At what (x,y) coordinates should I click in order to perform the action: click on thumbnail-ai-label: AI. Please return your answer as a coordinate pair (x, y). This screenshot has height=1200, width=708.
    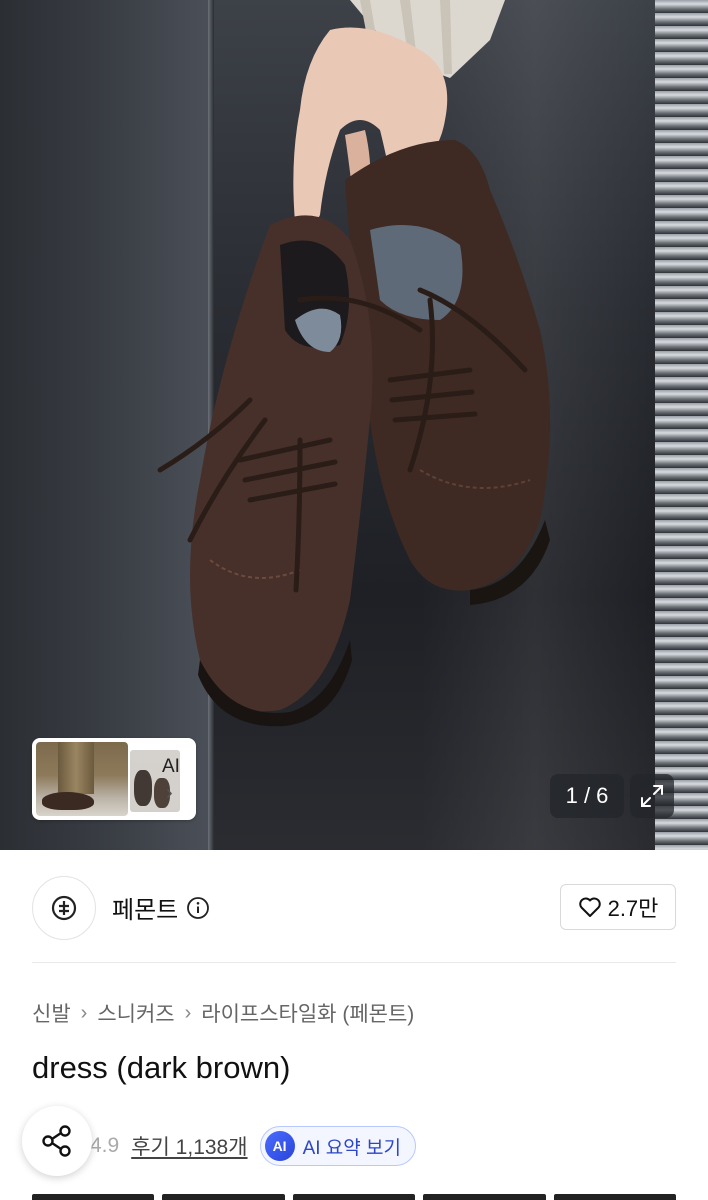
    Looking at the image, I should click on (171, 766).